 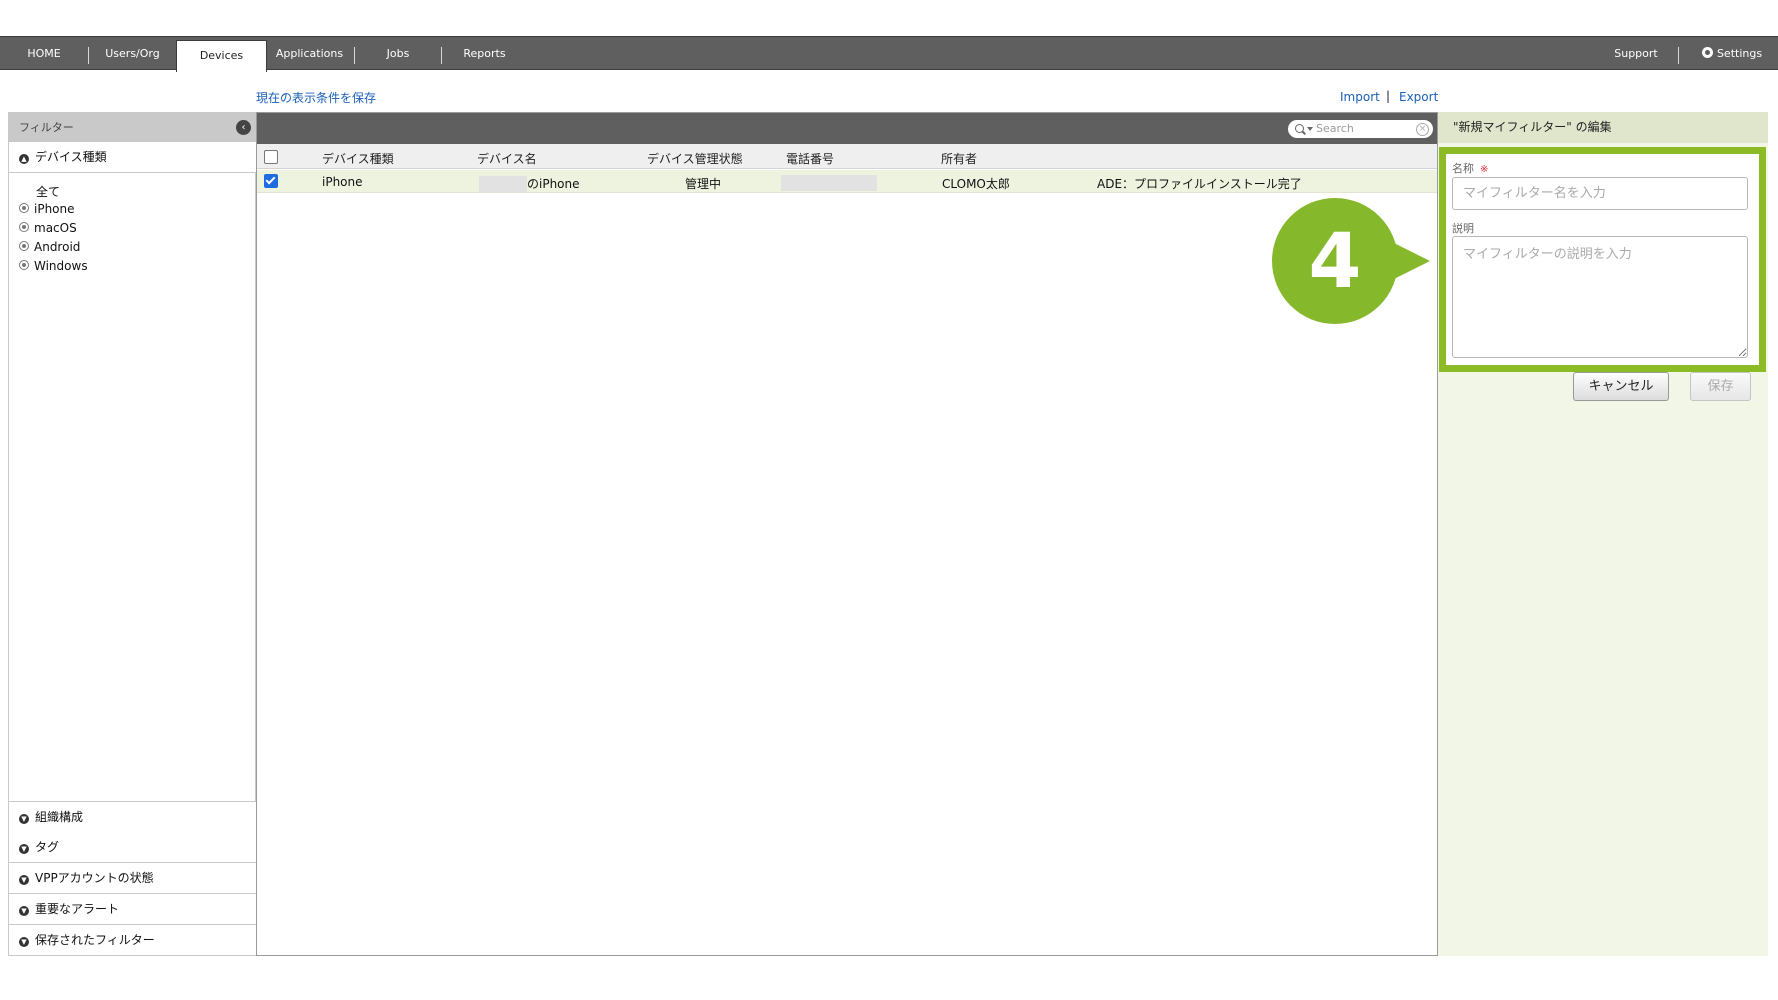 I want to click on filter-section-vpp: ▼ VPPアカウントの状態, so click(x=137, y=878).